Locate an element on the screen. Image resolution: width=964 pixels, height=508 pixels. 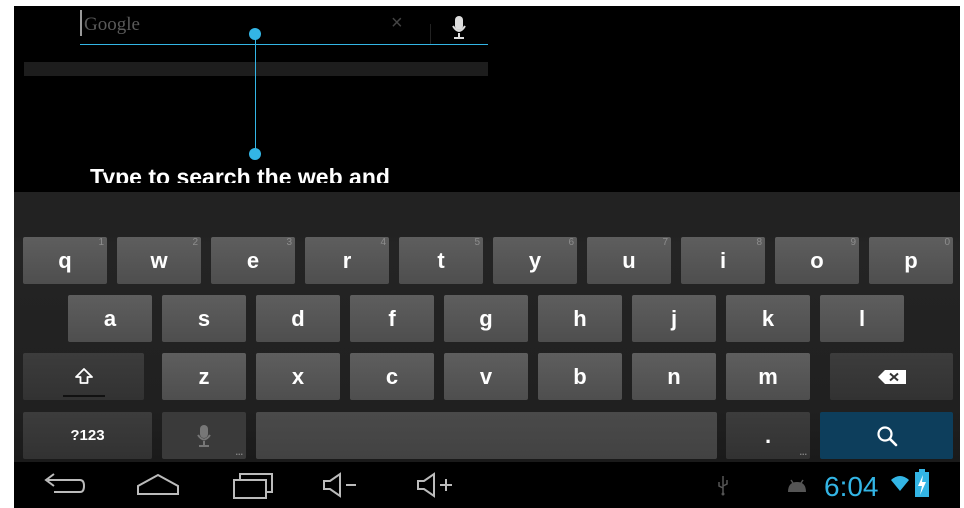
key-label: y is located at coordinates (535, 260).